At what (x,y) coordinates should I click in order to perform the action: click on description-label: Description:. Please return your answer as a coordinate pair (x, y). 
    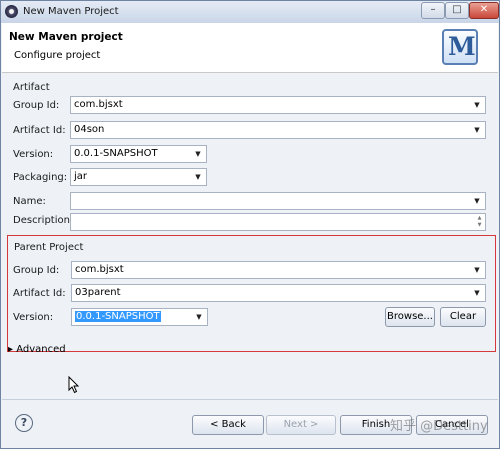
    Looking at the image, I should click on (43, 220).